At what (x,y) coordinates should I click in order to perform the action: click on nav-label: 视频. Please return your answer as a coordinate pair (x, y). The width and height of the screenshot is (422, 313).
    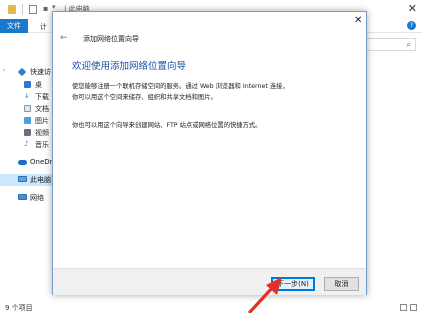
    Looking at the image, I should click on (42, 133).